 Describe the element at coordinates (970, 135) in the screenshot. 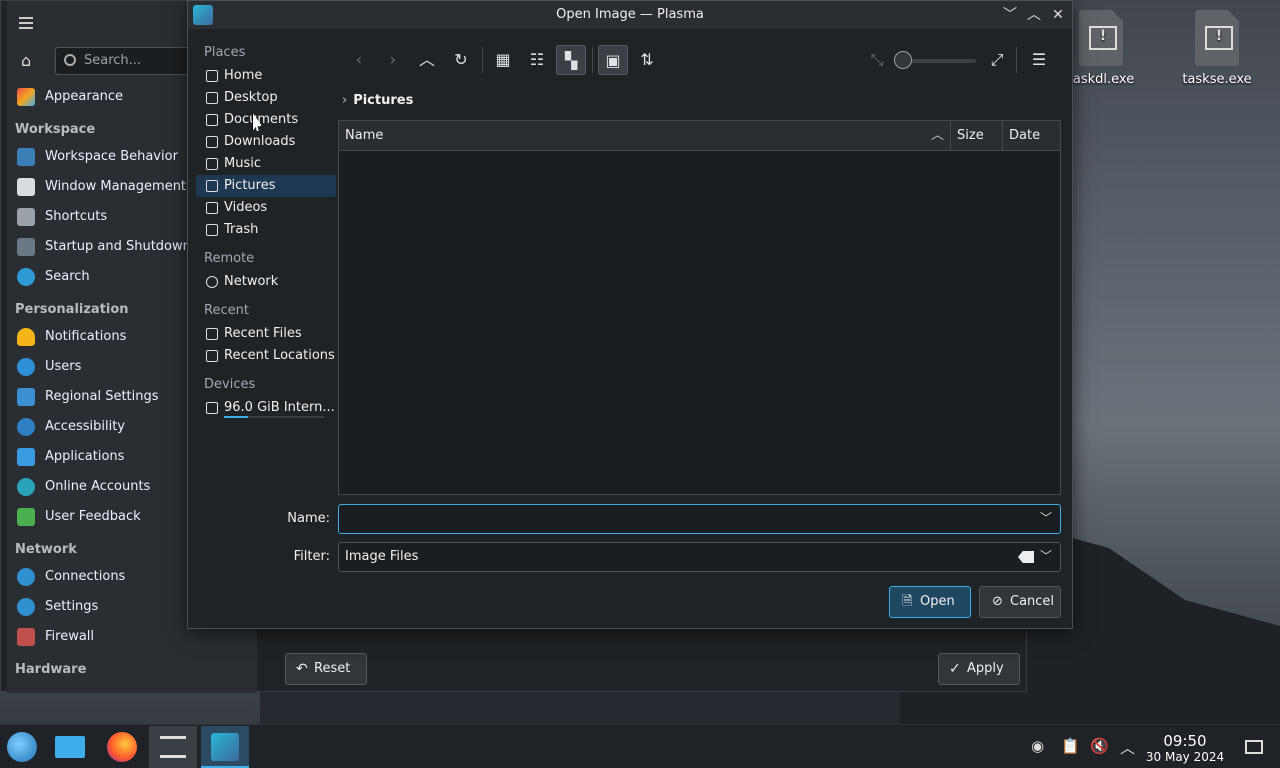

I see `column-size-label: Size` at that location.